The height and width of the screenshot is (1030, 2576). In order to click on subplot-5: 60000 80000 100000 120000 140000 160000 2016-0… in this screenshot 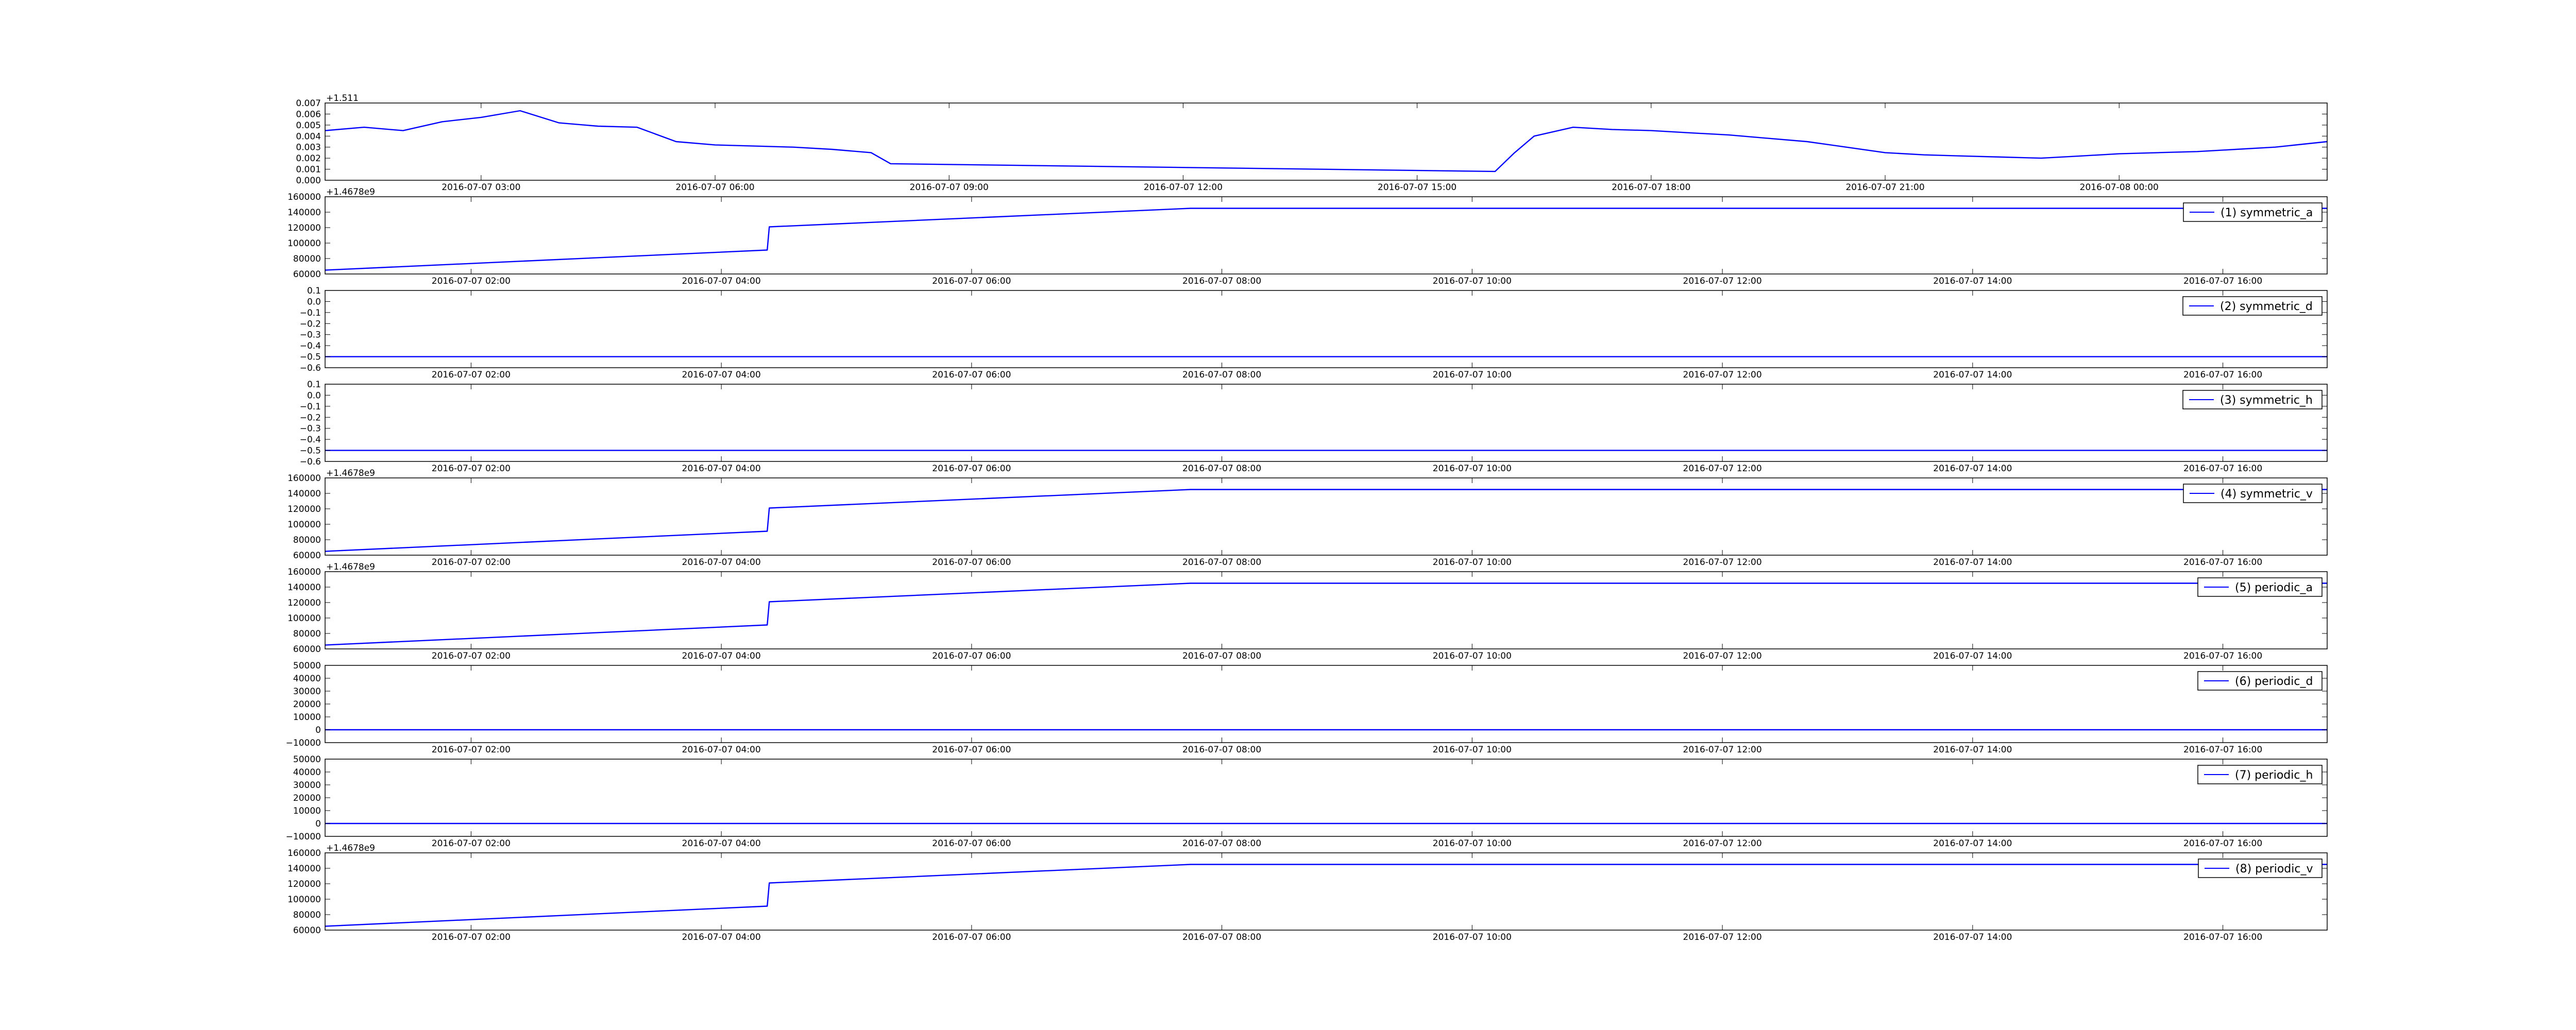, I will do `click(1307, 518)`.